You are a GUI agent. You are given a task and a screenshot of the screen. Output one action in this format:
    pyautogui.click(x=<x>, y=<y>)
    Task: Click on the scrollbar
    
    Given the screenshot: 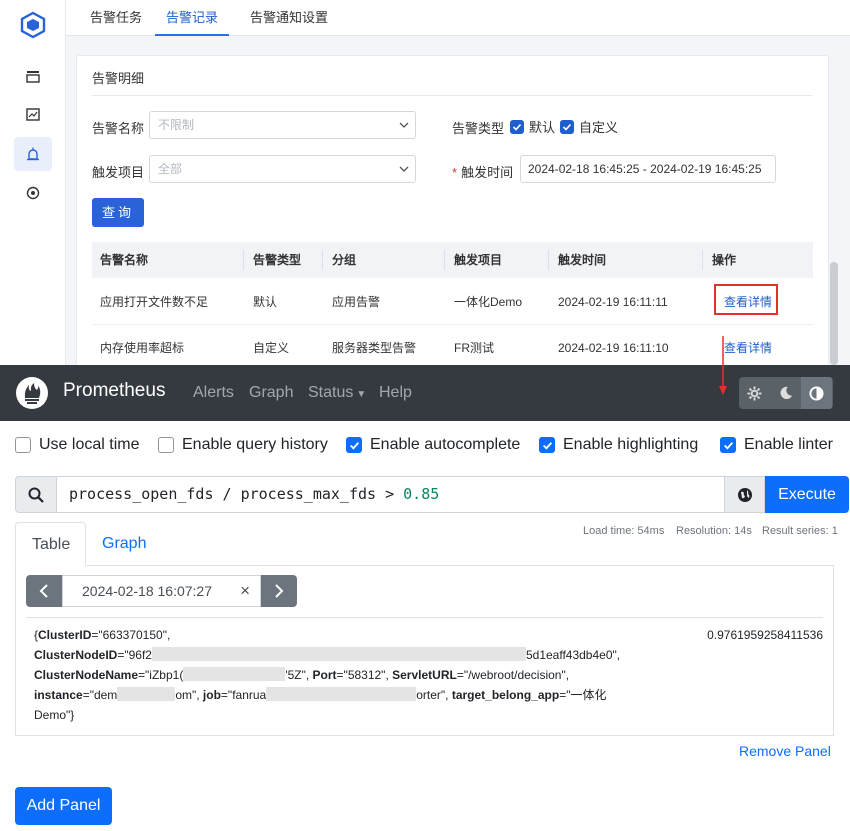 What is the action you would take?
    pyautogui.click(x=834, y=313)
    